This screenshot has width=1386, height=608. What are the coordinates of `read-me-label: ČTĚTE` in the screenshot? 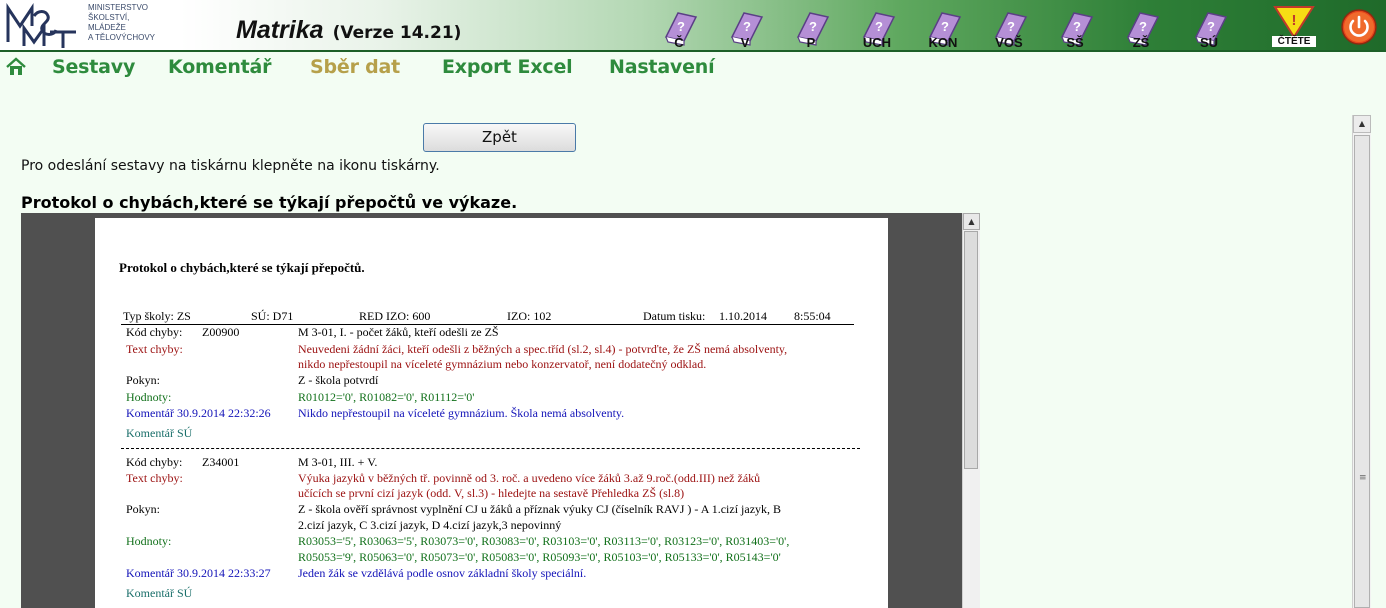 It's located at (1294, 41).